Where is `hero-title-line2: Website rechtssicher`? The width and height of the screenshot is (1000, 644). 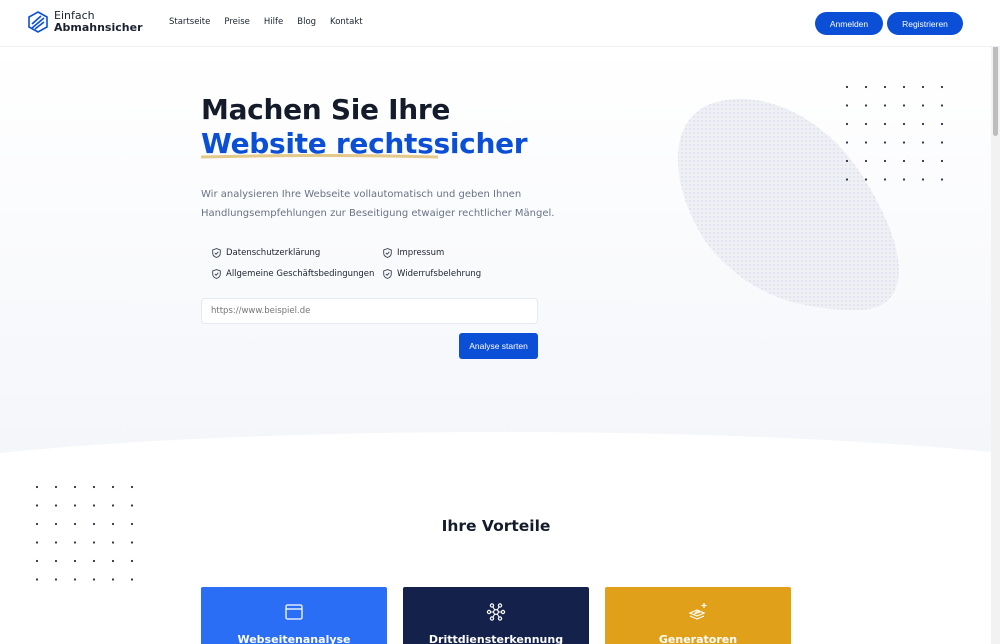
hero-title-line2: Website rechtssicher is located at coordinates (364, 143).